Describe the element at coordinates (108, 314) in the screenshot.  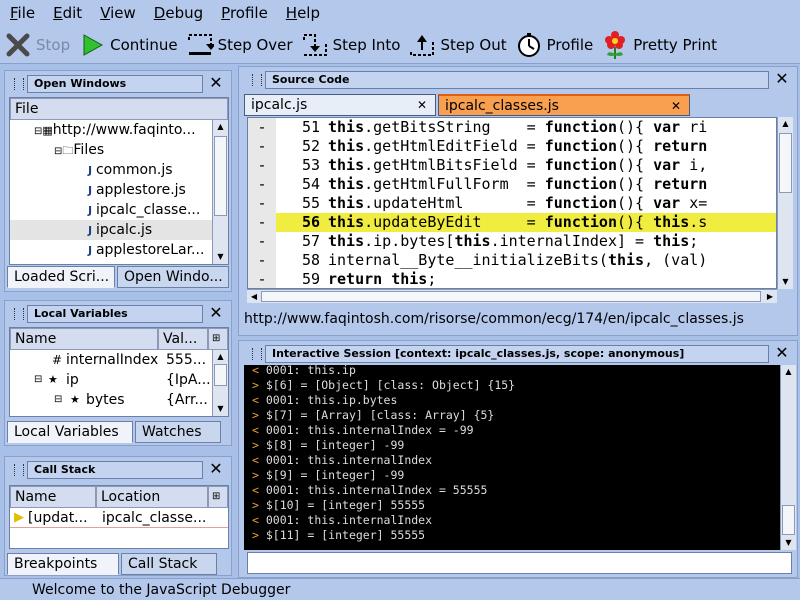
I see `panel-title: Local Variables` at that location.